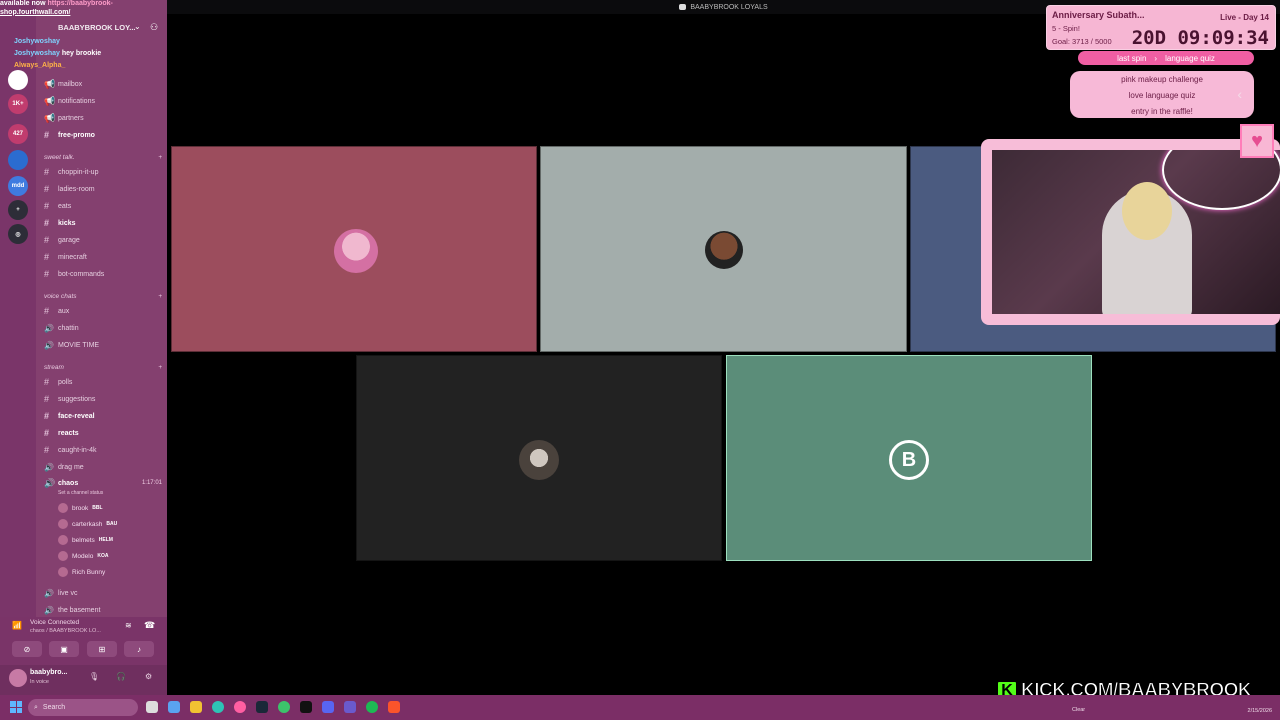 The height and width of the screenshot is (720, 1280). I want to click on system-tray-clock: 2/15/2026, so click(1260, 706).